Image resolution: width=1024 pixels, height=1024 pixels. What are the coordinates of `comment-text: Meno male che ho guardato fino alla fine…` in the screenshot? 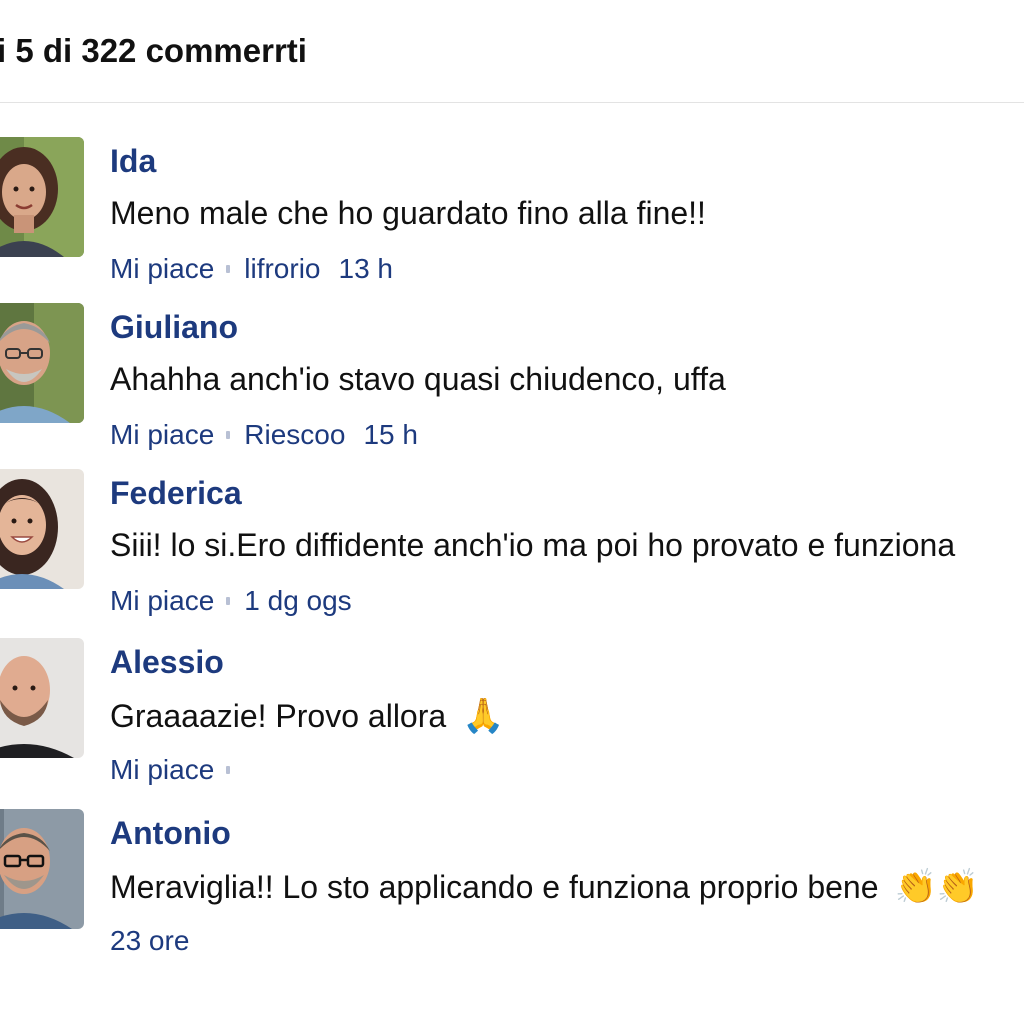 It's located at (408, 213).